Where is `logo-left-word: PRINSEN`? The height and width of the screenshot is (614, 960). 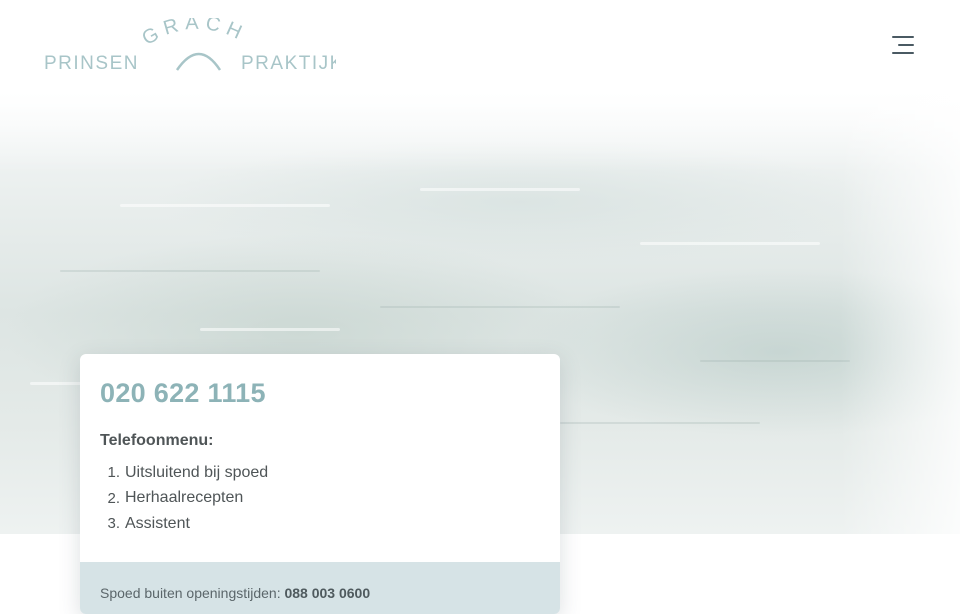 logo-left-word: PRINSEN is located at coordinates (91, 63).